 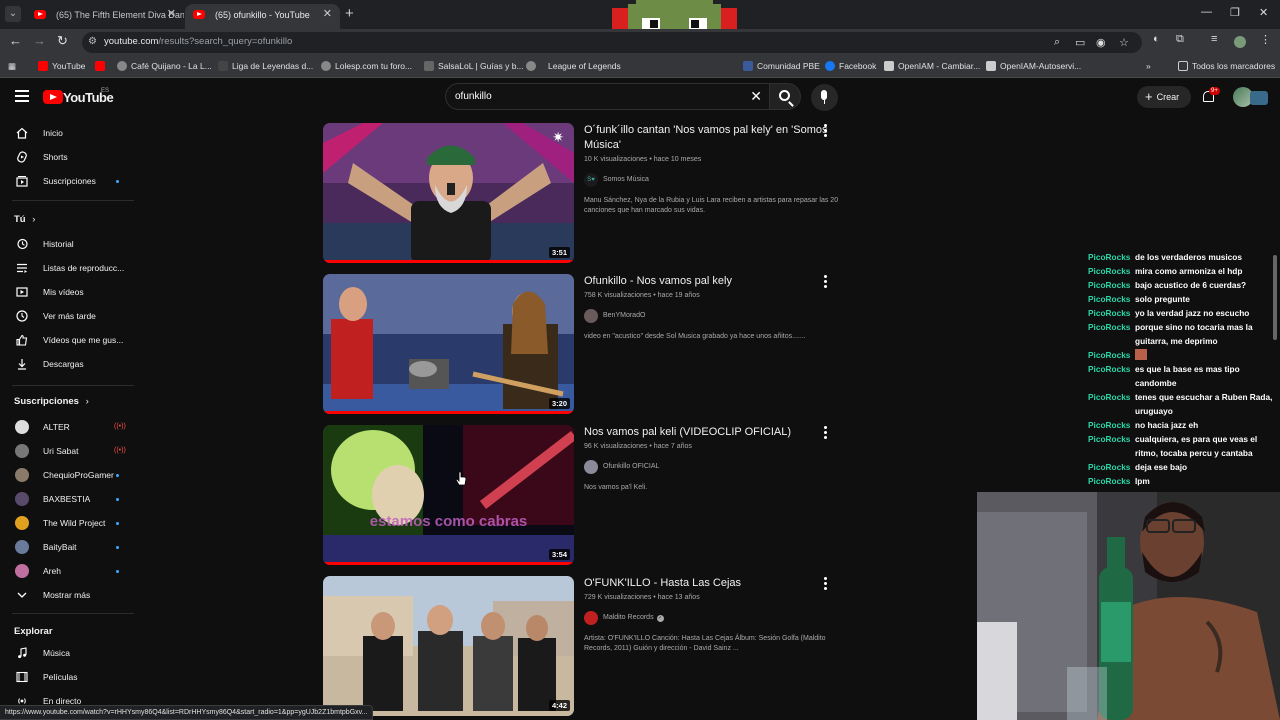 What do you see at coordinates (69, 364) in the screenshot?
I see `sidebar-item-downloads: Descargas` at bounding box center [69, 364].